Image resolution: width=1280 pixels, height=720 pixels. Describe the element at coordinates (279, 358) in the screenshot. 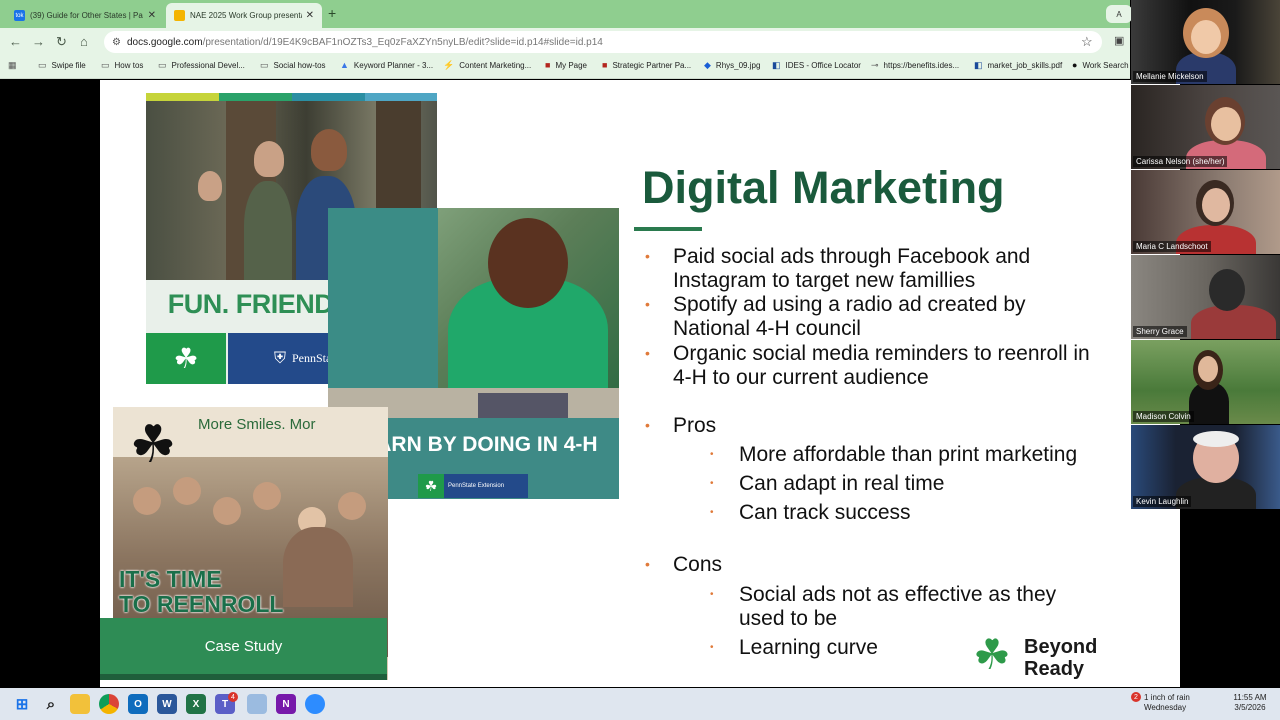

I see `shield-icon: ⛨` at that location.